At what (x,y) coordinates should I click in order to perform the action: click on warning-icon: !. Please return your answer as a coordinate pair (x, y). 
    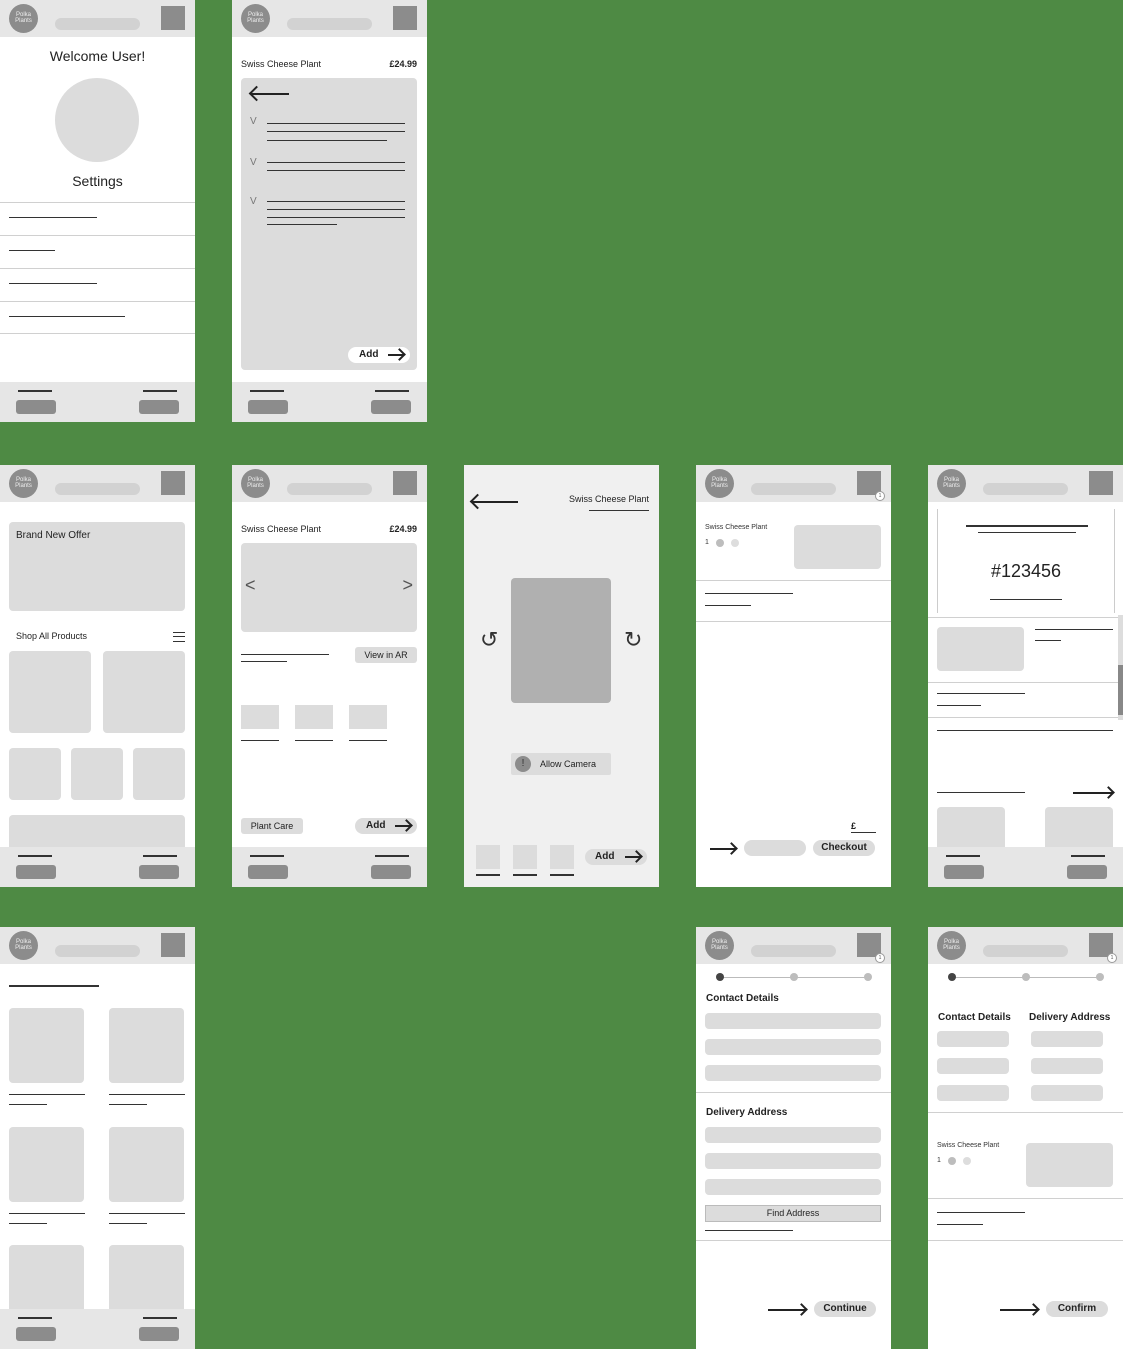
    Looking at the image, I should click on (523, 764).